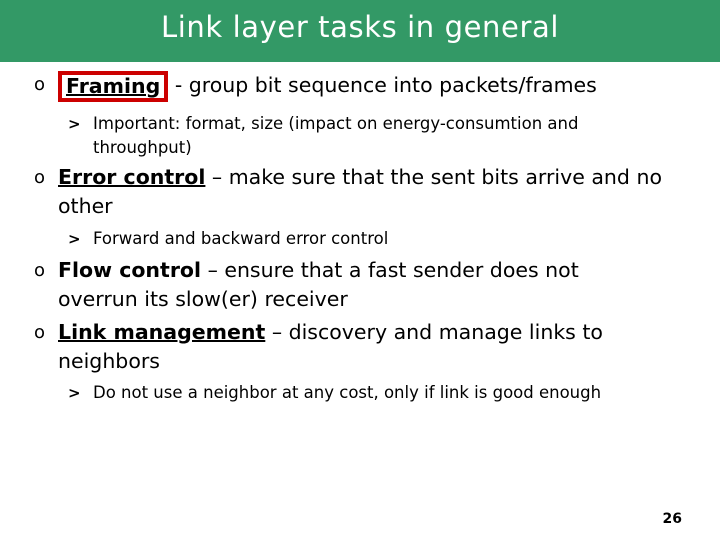 The width and height of the screenshot is (720, 540). Describe the element at coordinates (129, 270) in the screenshot. I see `highlighted-term-flow-control: Flow control` at that location.